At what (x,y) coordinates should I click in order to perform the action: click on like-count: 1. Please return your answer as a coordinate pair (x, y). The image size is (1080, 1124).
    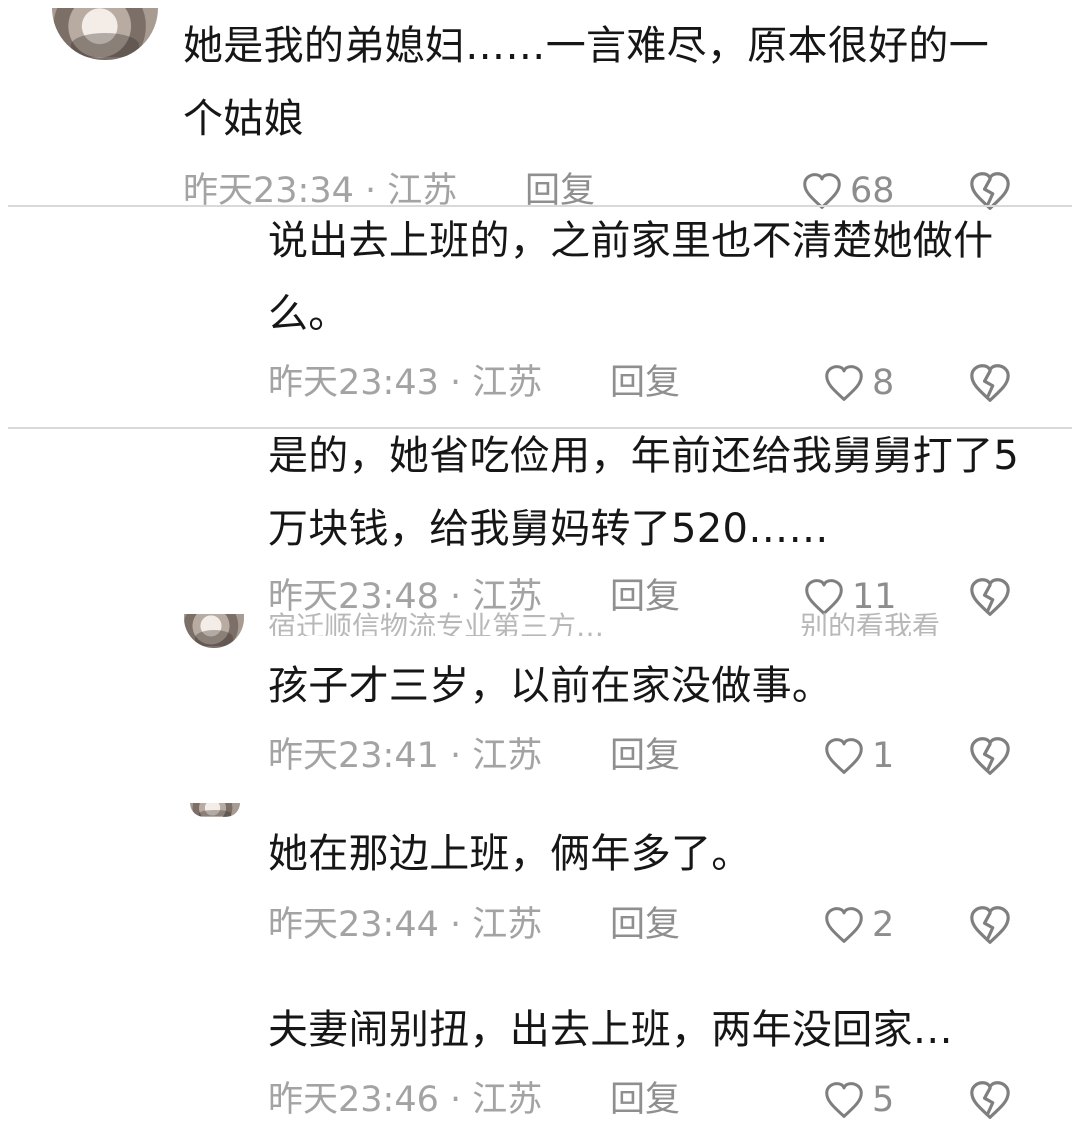
    Looking at the image, I should click on (883, 756).